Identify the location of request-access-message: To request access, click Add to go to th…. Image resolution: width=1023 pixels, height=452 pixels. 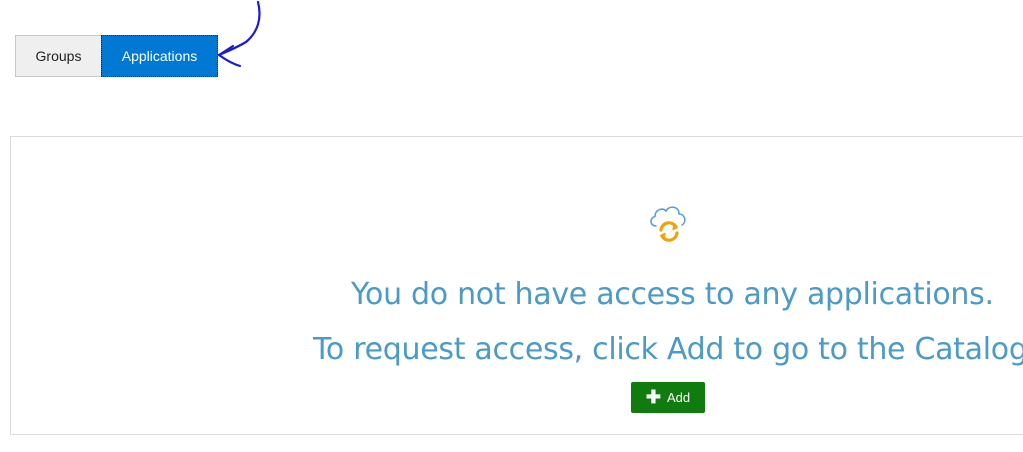
(668, 349).